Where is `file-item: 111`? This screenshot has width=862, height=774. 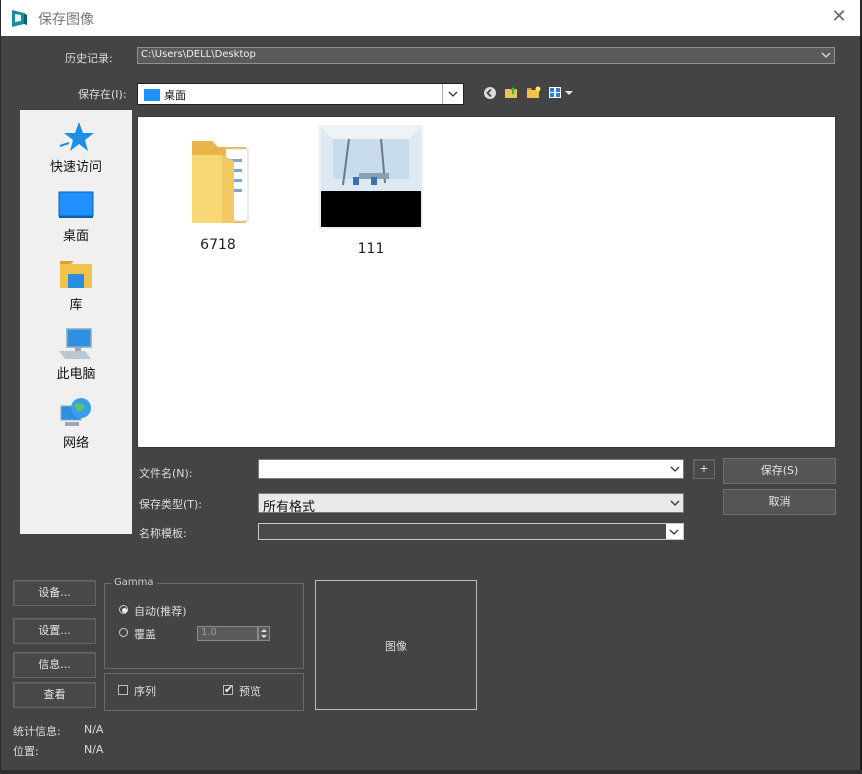
file-item: 111 is located at coordinates (371, 191).